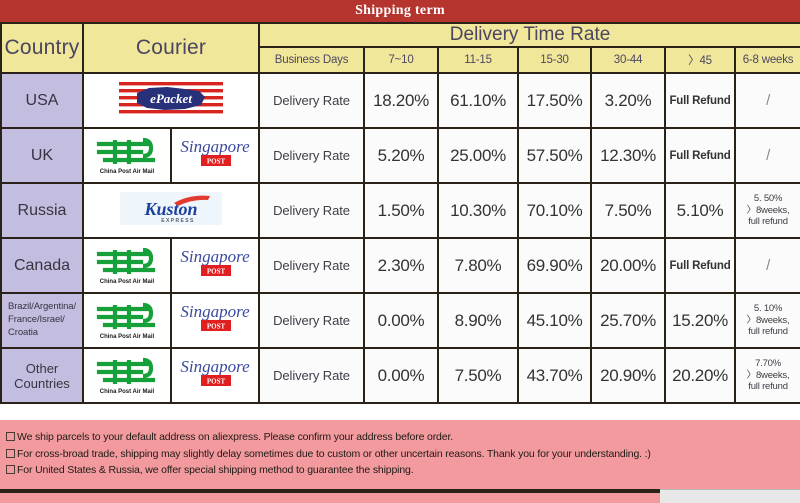 This screenshot has height=503, width=800. Describe the element at coordinates (330, 491) in the screenshot. I see `bottom-divider` at that location.